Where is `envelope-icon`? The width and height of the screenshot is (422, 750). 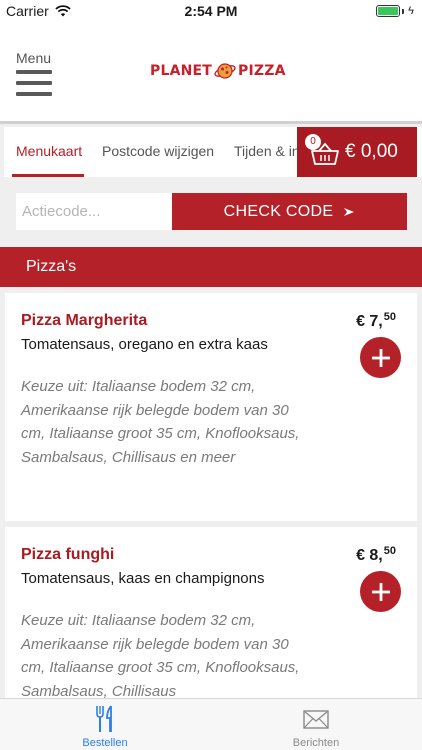 envelope-icon is located at coordinates (316, 719).